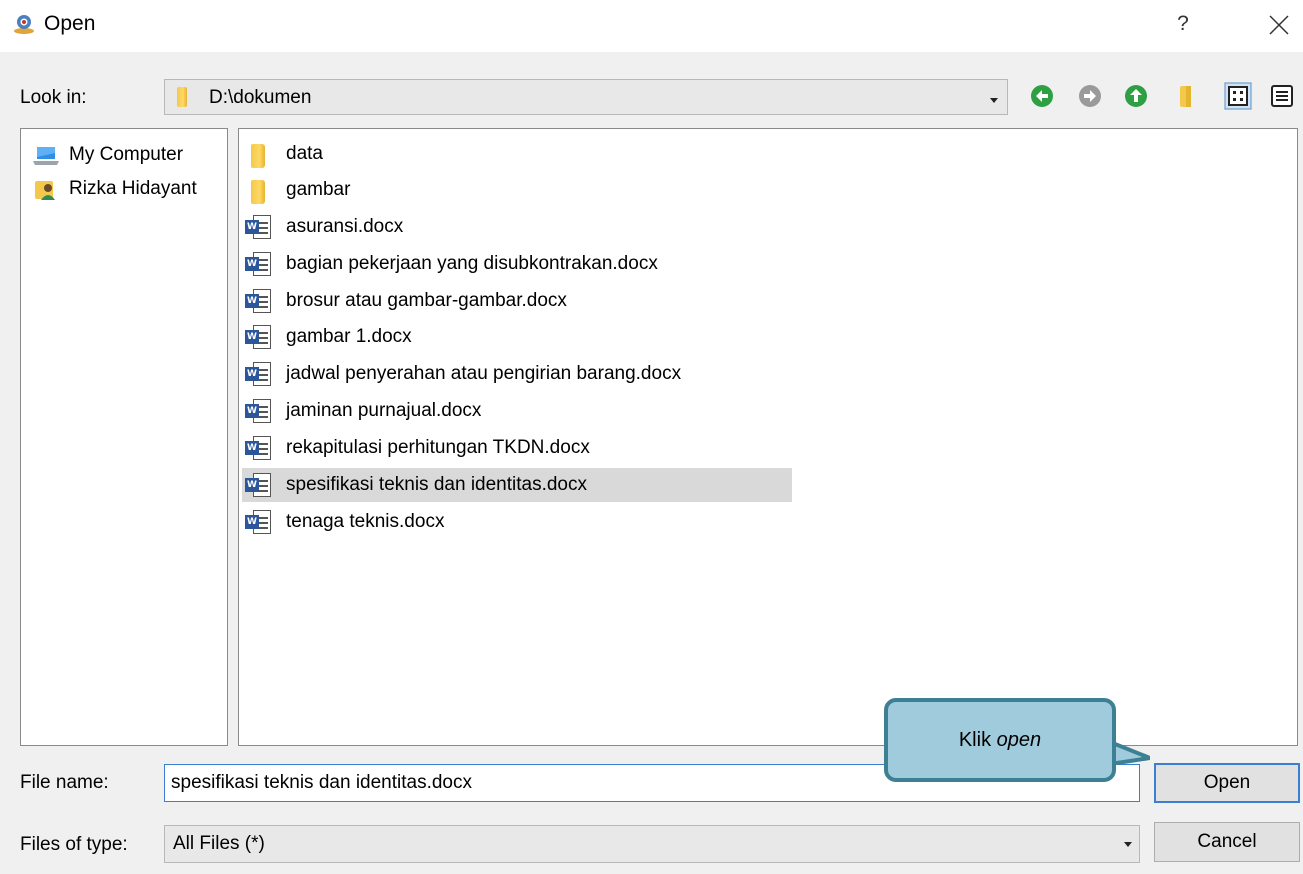 Image resolution: width=1303 pixels, height=874 pixels. What do you see at coordinates (384, 410) in the screenshot?
I see `file-name: jaminan purnajual.docx` at bounding box center [384, 410].